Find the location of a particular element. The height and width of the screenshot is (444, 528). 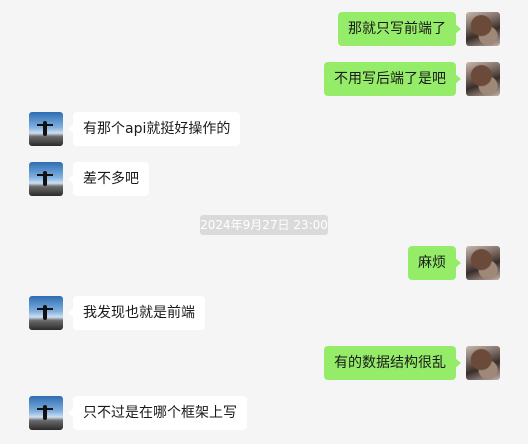

message-bubble-incoming: 有那个api就挺好操作的 is located at coordinates (154, 129).